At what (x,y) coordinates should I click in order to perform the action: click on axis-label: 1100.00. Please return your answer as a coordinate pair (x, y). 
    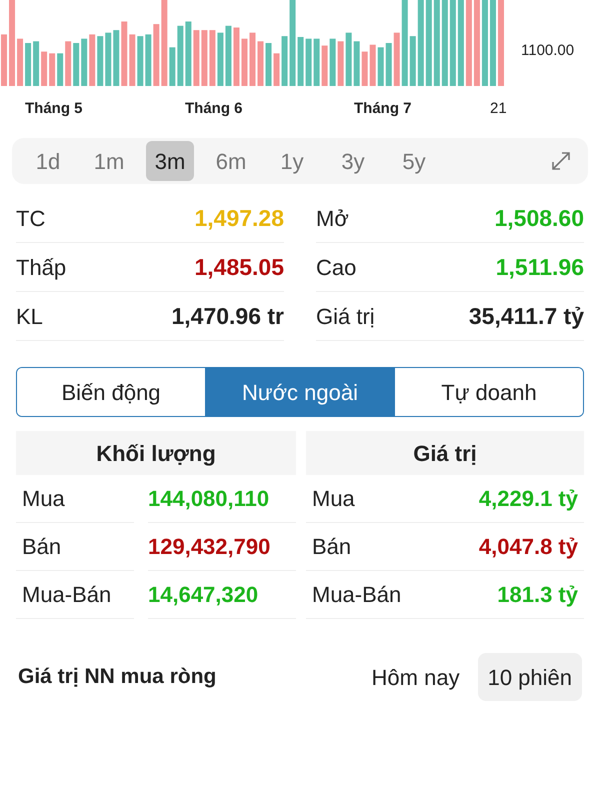
    Looking at the image, I should click on (547, 50).